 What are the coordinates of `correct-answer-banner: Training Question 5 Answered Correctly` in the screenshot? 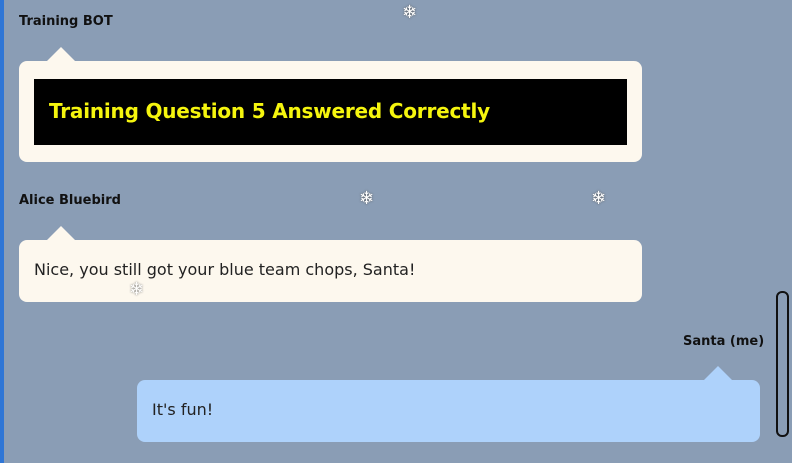 It's located at (330, 112).